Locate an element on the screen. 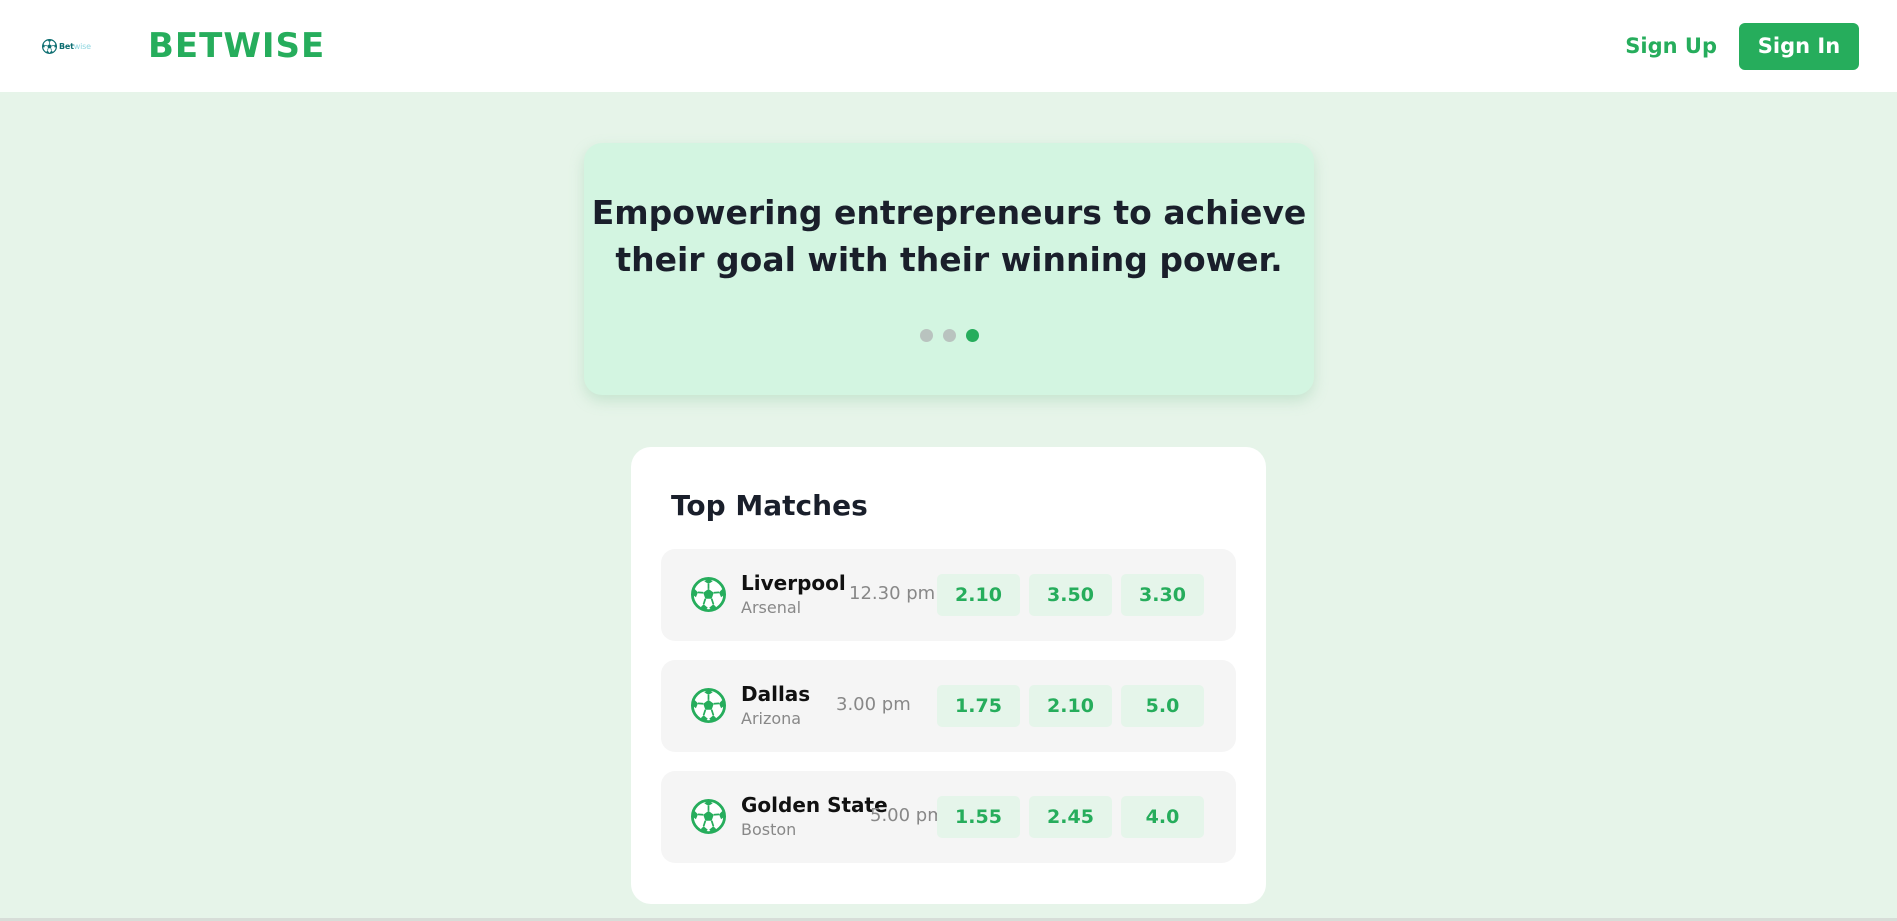 This screenshot has height=921, width=1897. section-title: Top Matches is located at coordinates (769, 505).